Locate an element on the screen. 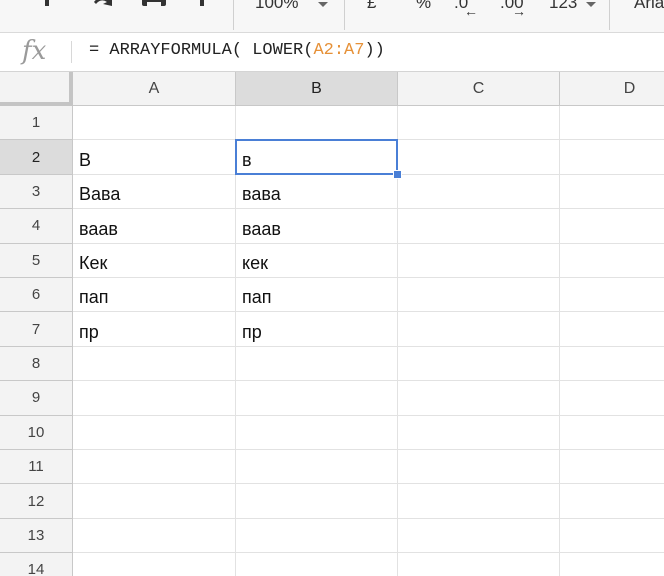 The width and height of the screenshot is (664, 576). row-header-3: 3 is located at coordinates (36, 192).